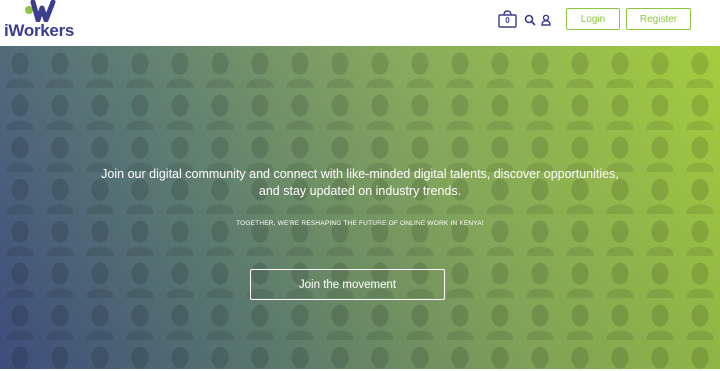  Describe the element at coordinates (593, 19) in the screenshot. I see `login-button: Login` at that location.